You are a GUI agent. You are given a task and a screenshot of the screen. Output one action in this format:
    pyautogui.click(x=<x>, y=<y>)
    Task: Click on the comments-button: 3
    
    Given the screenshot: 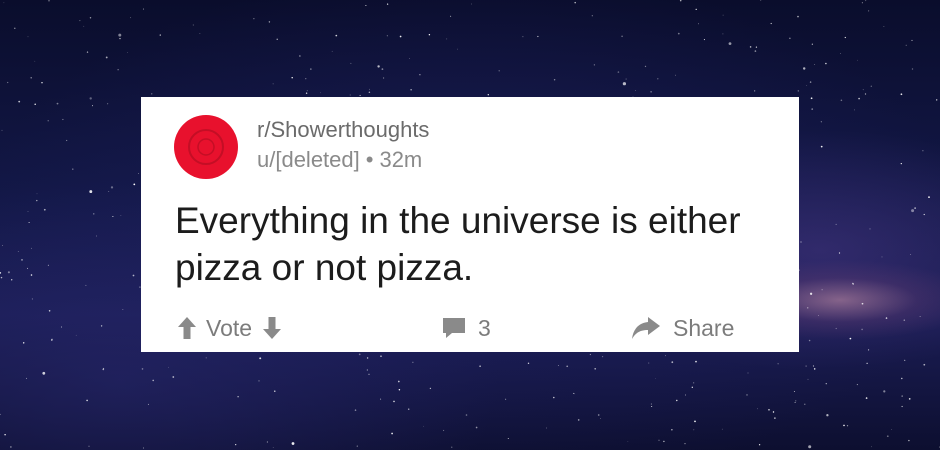 What is the action you would take?
    pyautogui.click(x=466, y=328)
    